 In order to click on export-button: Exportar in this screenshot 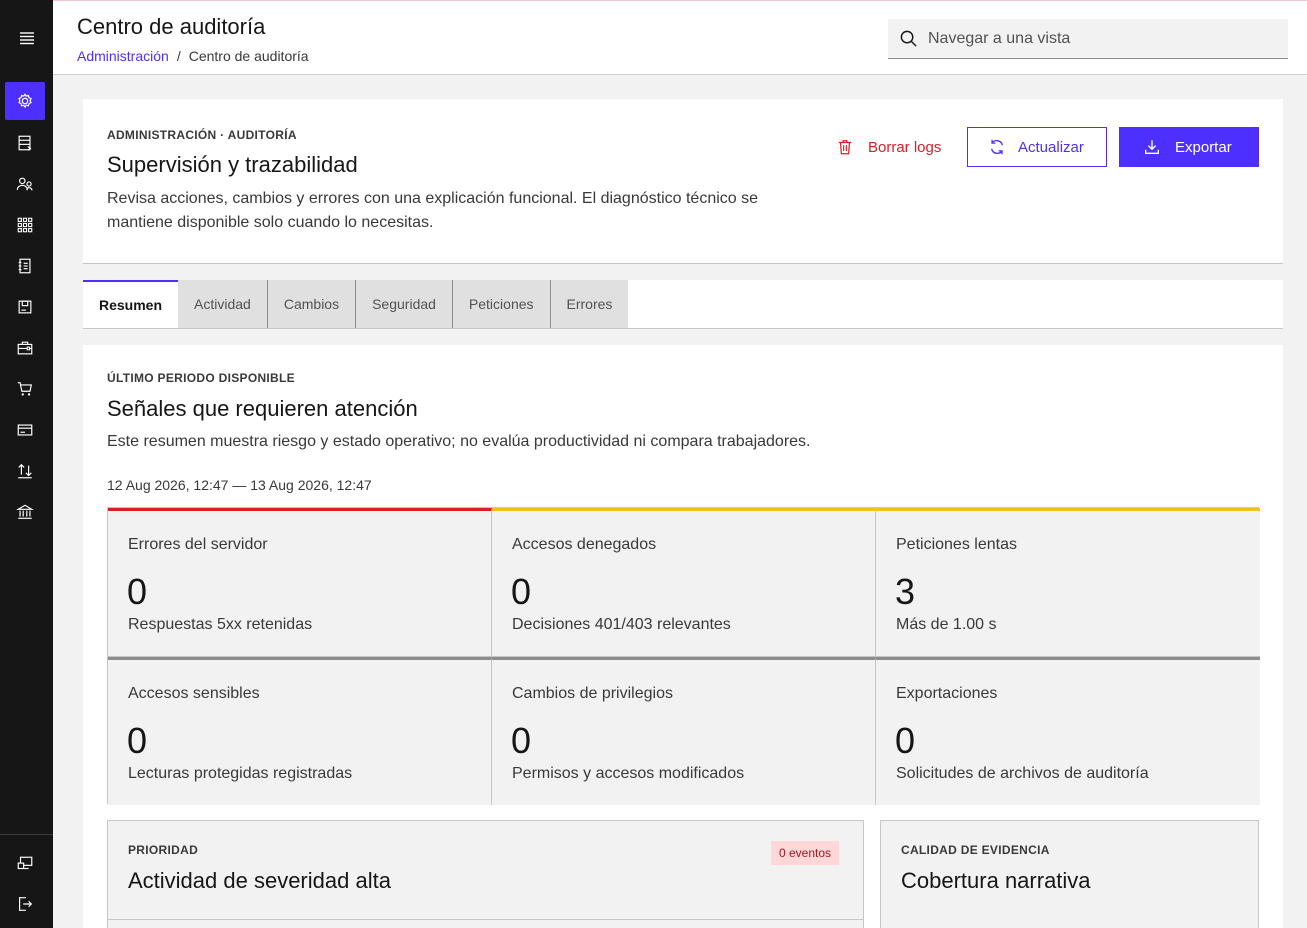, I will do `click(1189, 147)`.